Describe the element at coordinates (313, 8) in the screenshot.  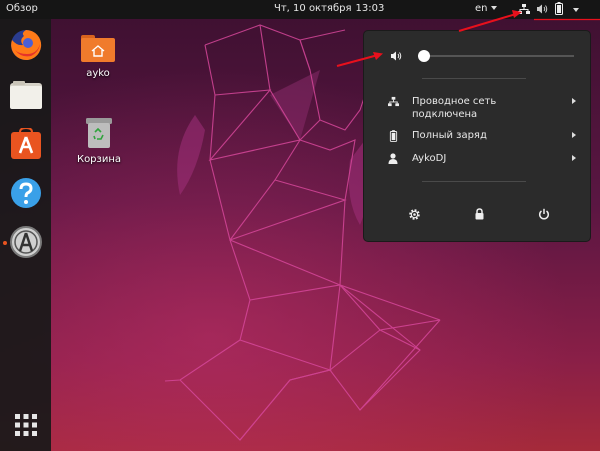
I see `clock-date: Чт, 10 октября` at that location.